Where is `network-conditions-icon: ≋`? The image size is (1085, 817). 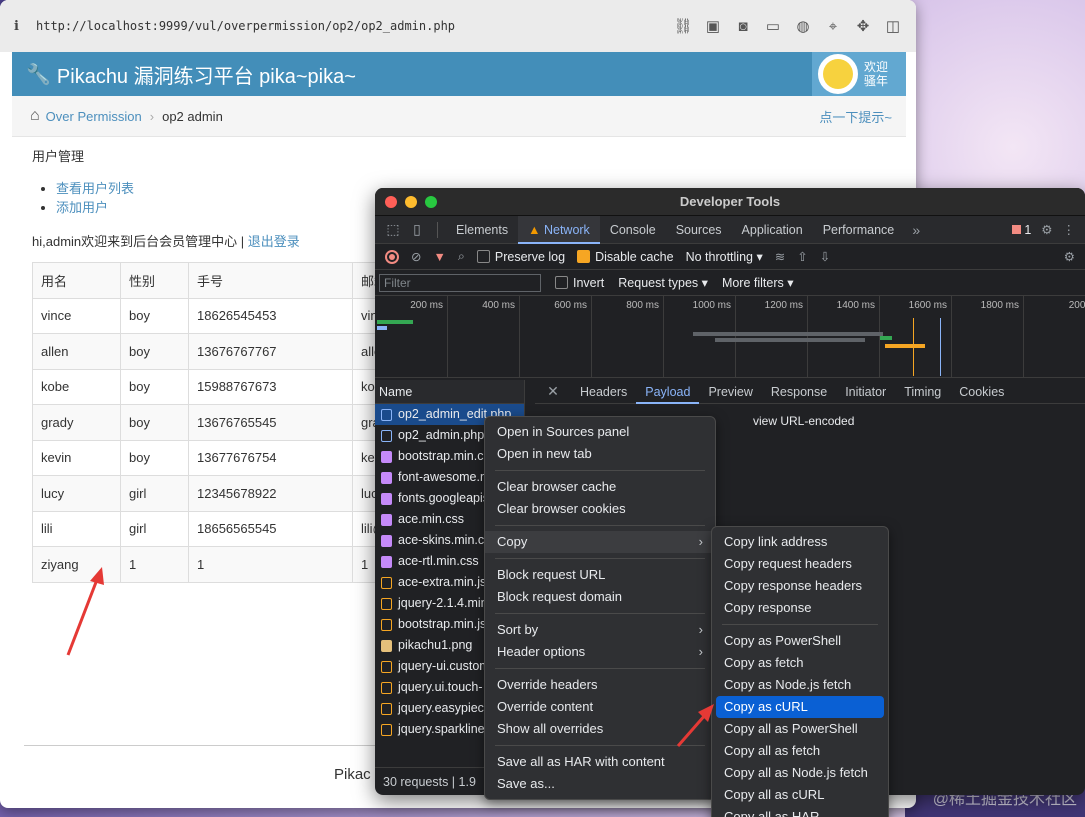
network-conditions-icon: ≋ is located at coordinates (780, 256).